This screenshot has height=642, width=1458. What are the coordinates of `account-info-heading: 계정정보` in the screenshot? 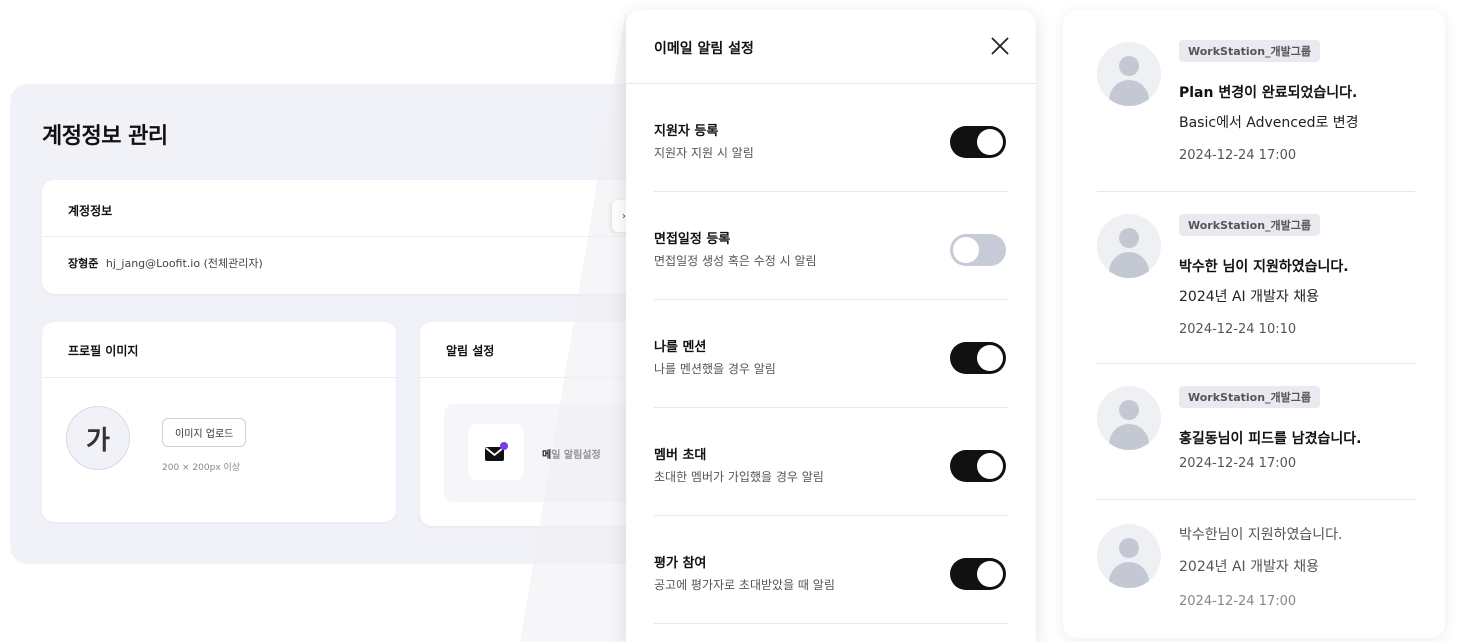 It's located at (352, 208).